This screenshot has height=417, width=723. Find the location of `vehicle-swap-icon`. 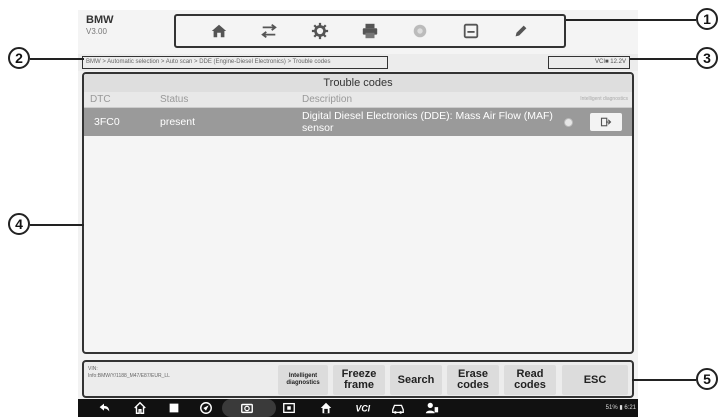

vehicle-swap-icon is located at coordinates (269, 31).